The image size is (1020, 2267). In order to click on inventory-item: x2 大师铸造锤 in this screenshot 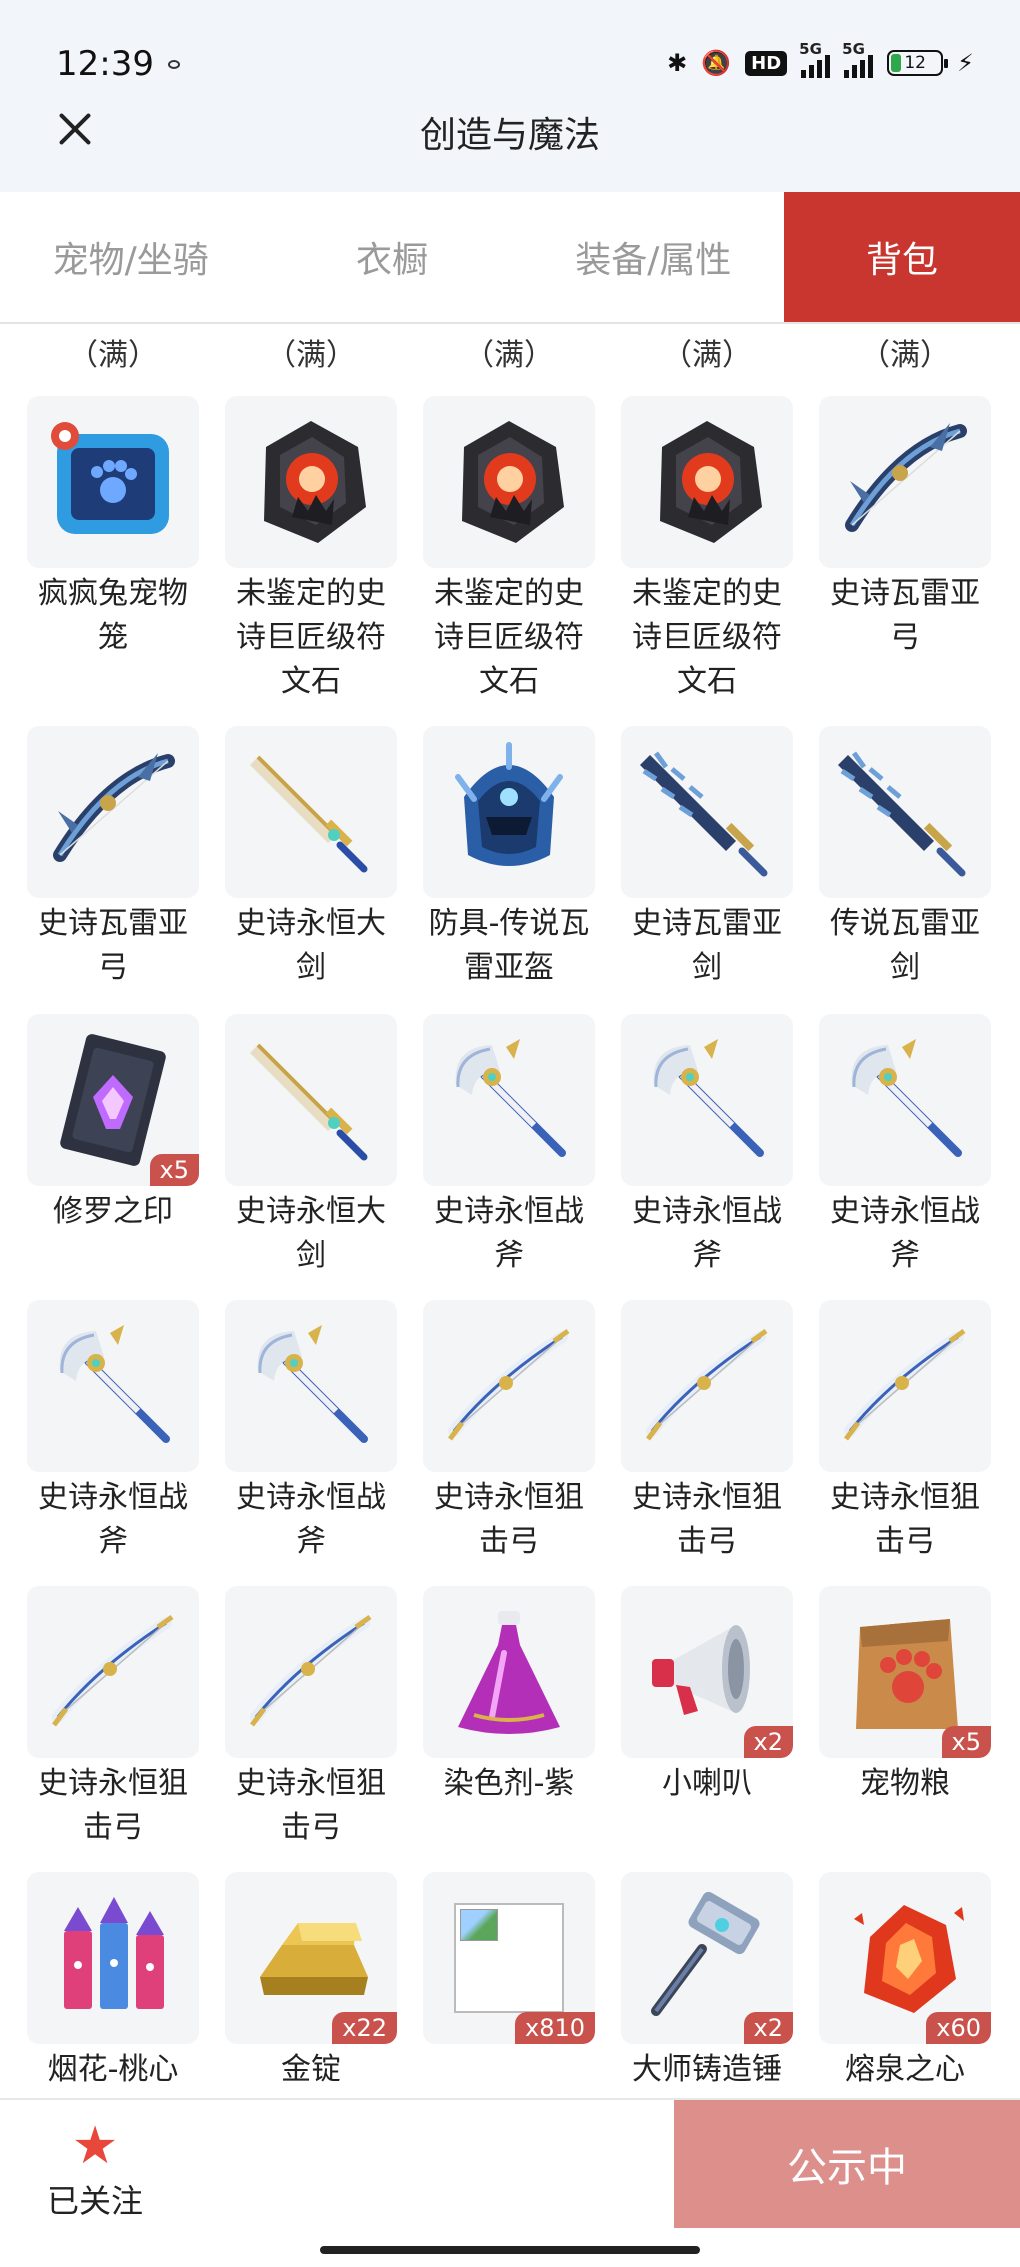, I will do `click(707, 1982)`.